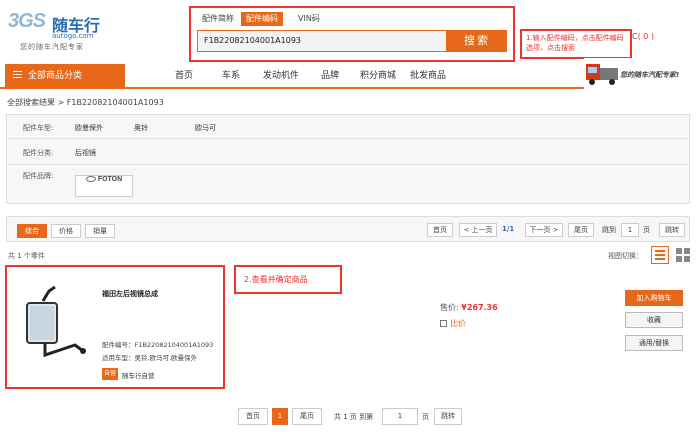  What do you see at coordinates (576, 44) in the screenshot?
I see `instruction-note-1: 1.输入配件编码，点击配件编码选项，点击搜索` at bounding box center [576, 44].